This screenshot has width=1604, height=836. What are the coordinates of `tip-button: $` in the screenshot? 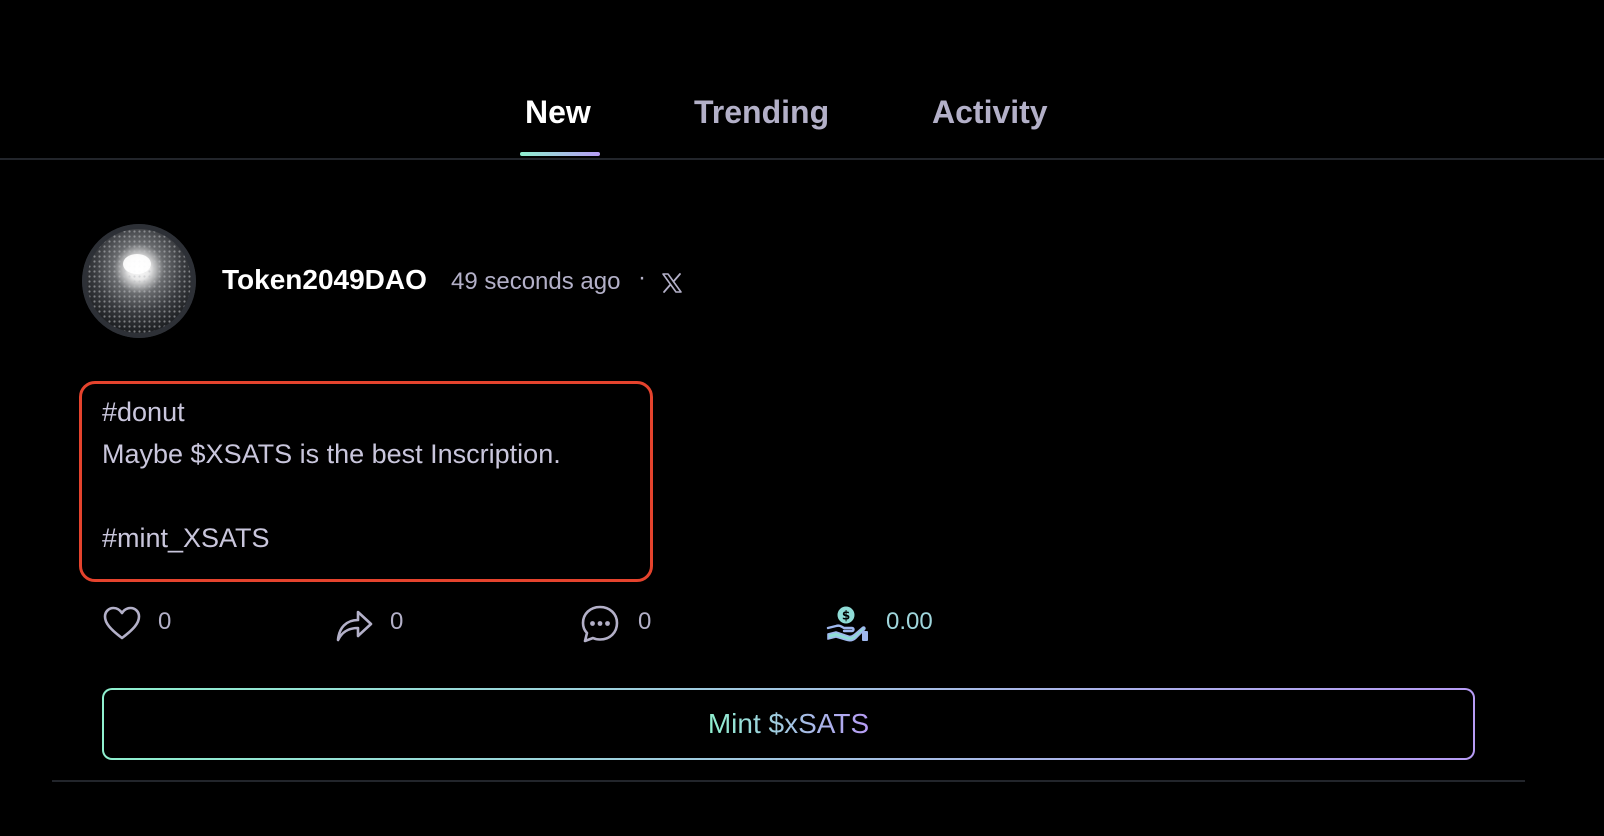 It's located at (848, 624).